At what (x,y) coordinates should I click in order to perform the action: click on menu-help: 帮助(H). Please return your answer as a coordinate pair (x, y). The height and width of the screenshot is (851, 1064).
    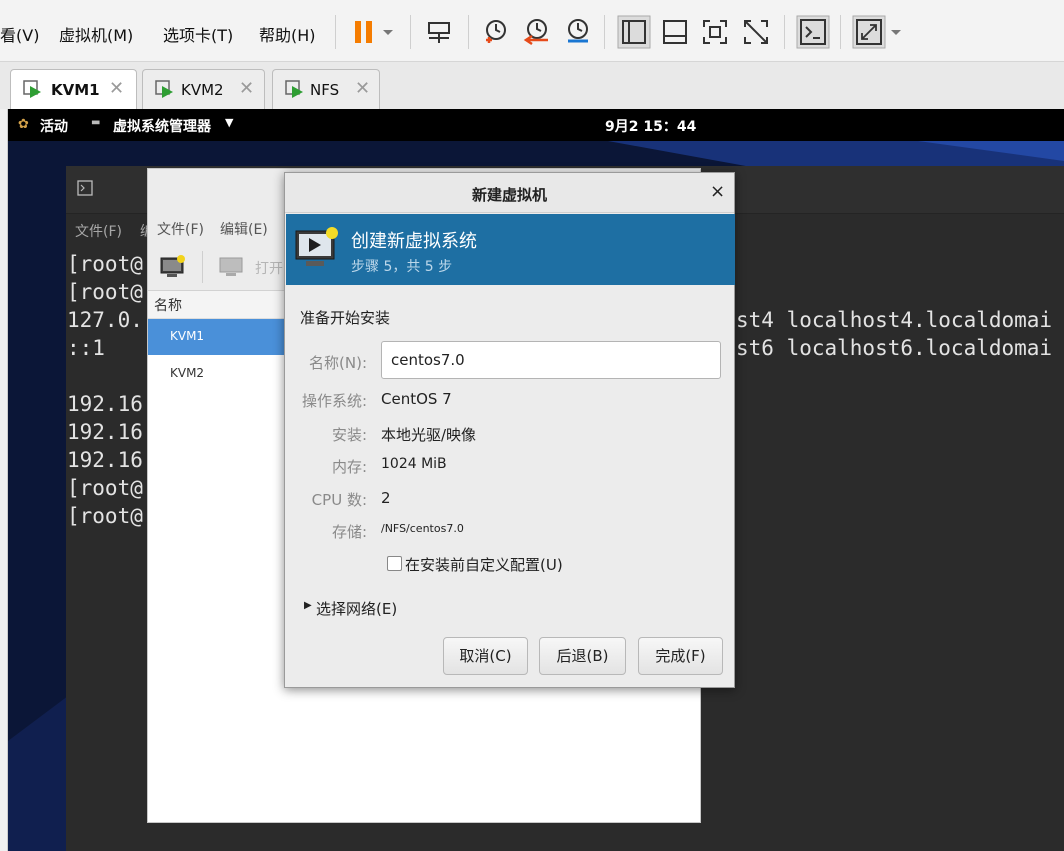
    Looking at the image, I should click on (287, 34).